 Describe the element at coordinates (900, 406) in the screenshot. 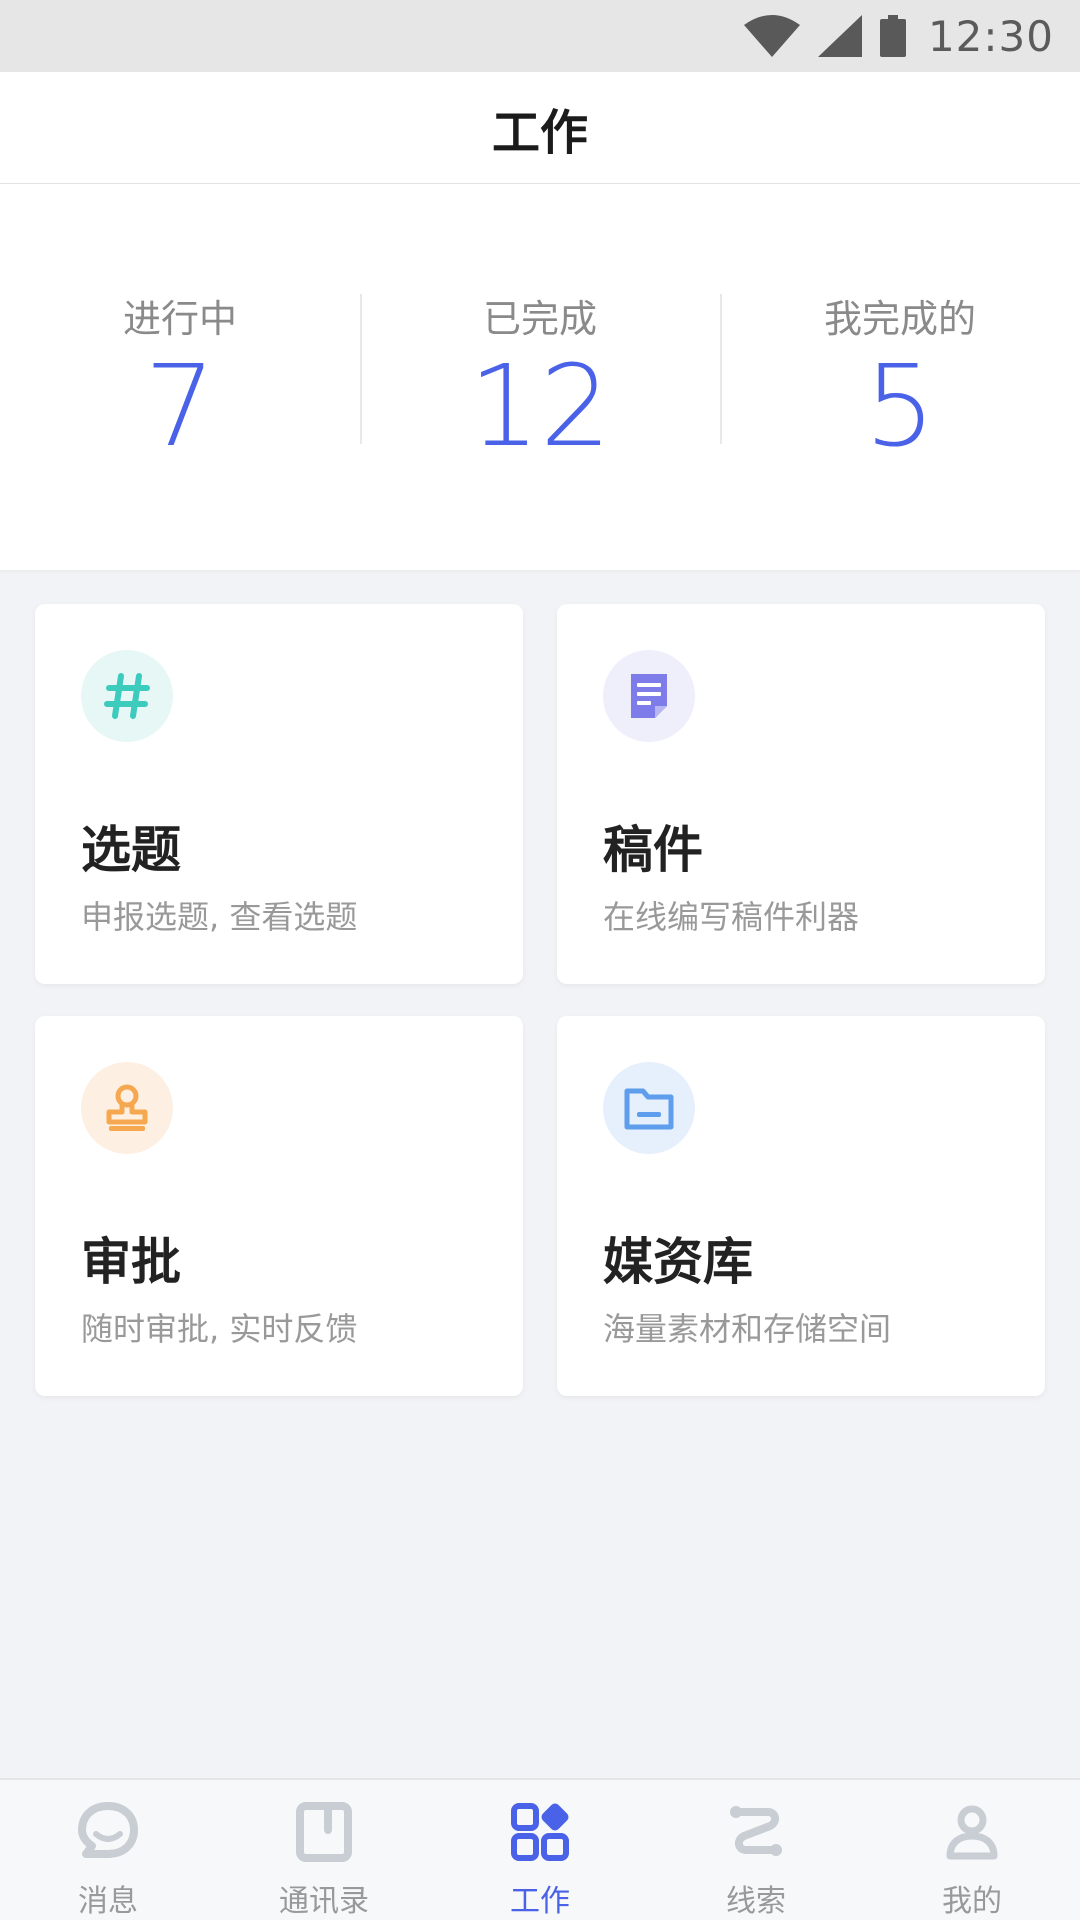

I see `stat-value: 5` at that location.